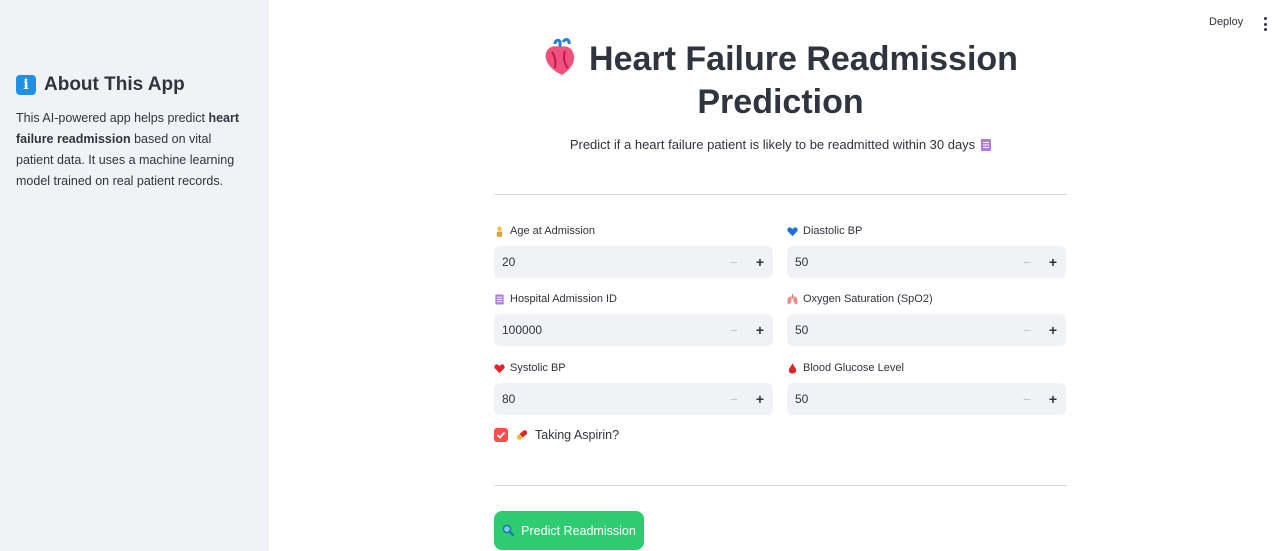  Describe the element at coordinates (508, 530) in the screenshot. I see `magnifier-icon` at that location.